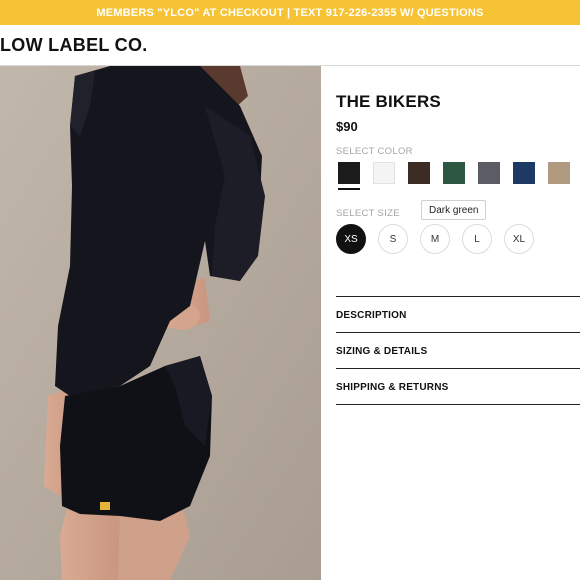 The width and height of the screenshot is (580, 580). What do you see at coordinates (489, 173) in the screenshot?
I see `color-swatch-grey` at bounding box center [489, 173].